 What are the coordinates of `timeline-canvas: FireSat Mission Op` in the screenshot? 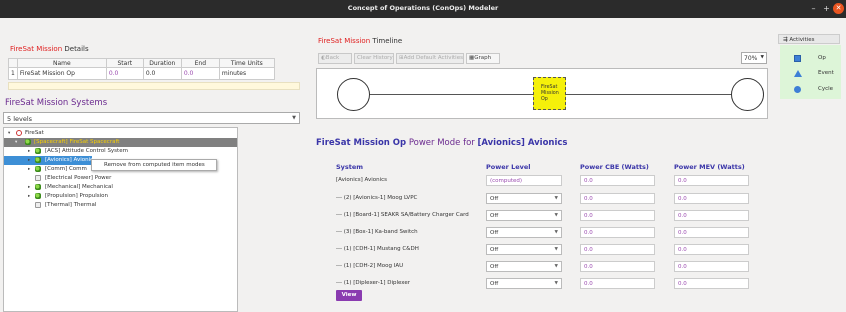 It's located at (542, 93).